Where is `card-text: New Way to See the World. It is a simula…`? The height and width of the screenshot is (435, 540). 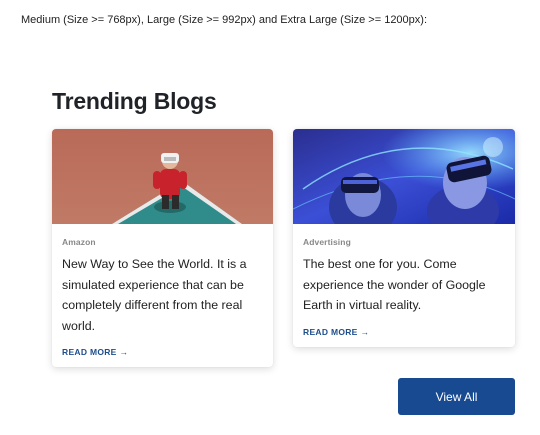 card-text: New Way to See the World. It is a simula… is located at coordinates (154, 295).